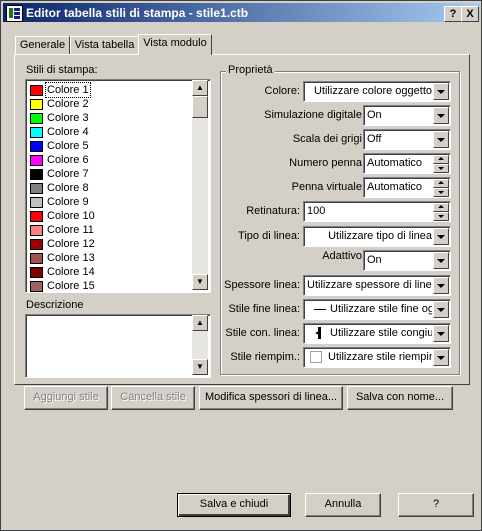 The image size is (482, 531). I want to click on line-join-dropdown: Utilizzare stile congiunzione, so click(377, 333).